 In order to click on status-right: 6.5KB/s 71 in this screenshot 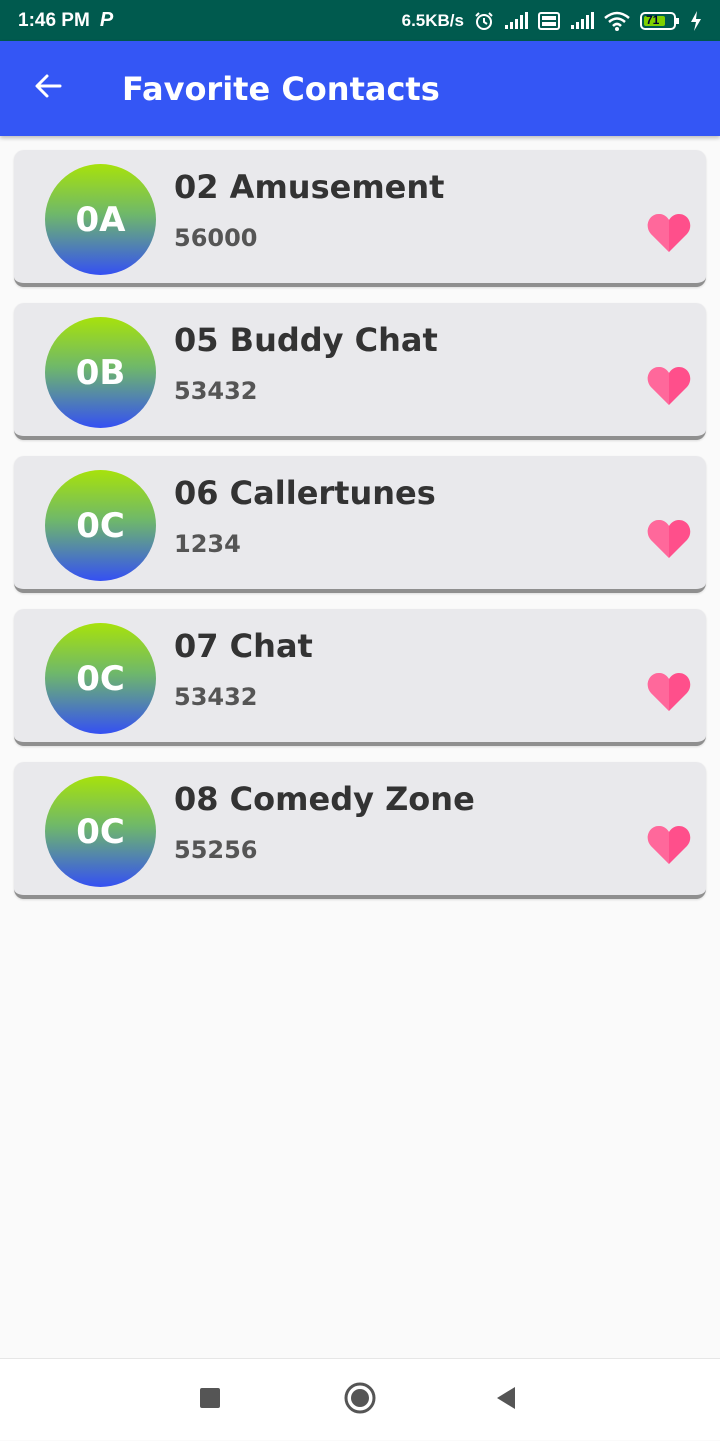, I will do `click(551, 20)`.